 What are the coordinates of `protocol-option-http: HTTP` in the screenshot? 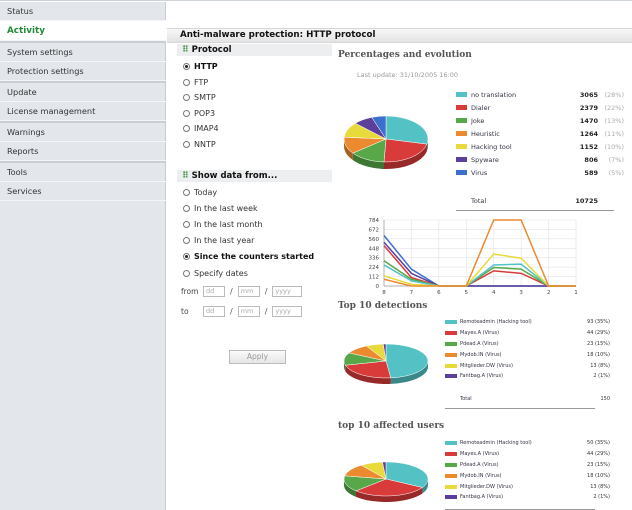 It's located at (254, 67).